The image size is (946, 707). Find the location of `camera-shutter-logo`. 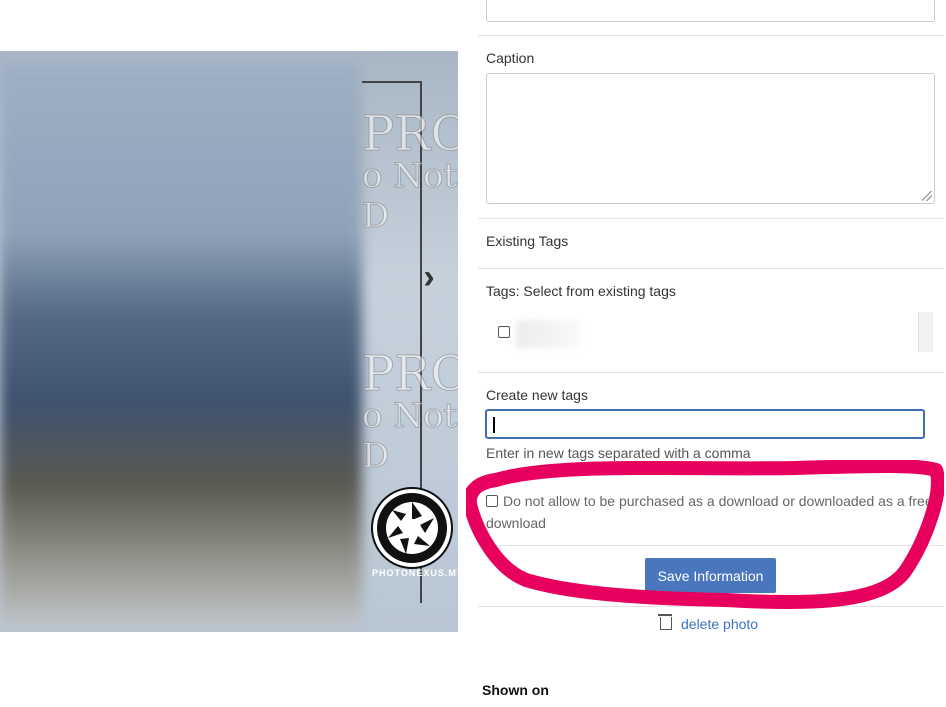

camera-shutter-logo is located at coordinates (412, 528).